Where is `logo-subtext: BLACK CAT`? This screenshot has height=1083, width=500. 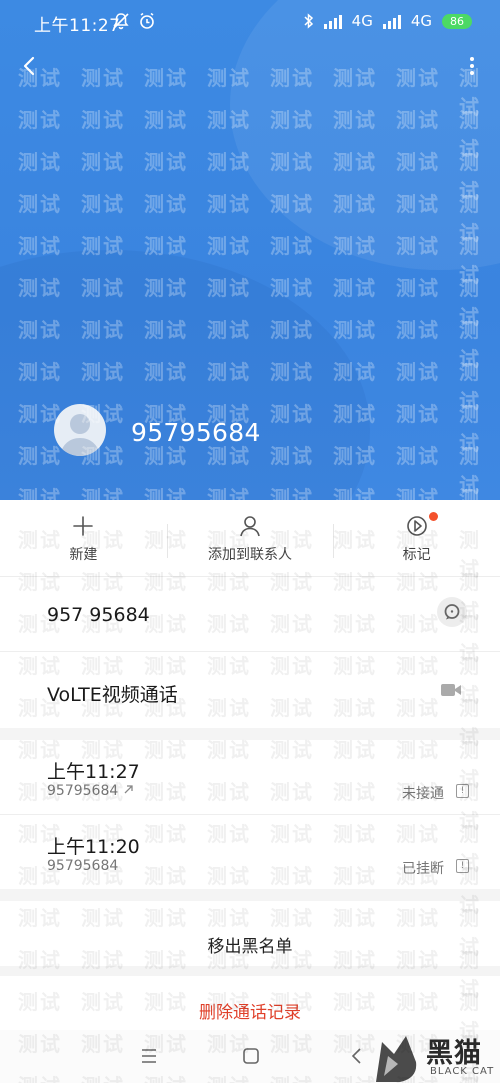 logo-subtext: BLACK CAT is located at coordinates (462, 1071).